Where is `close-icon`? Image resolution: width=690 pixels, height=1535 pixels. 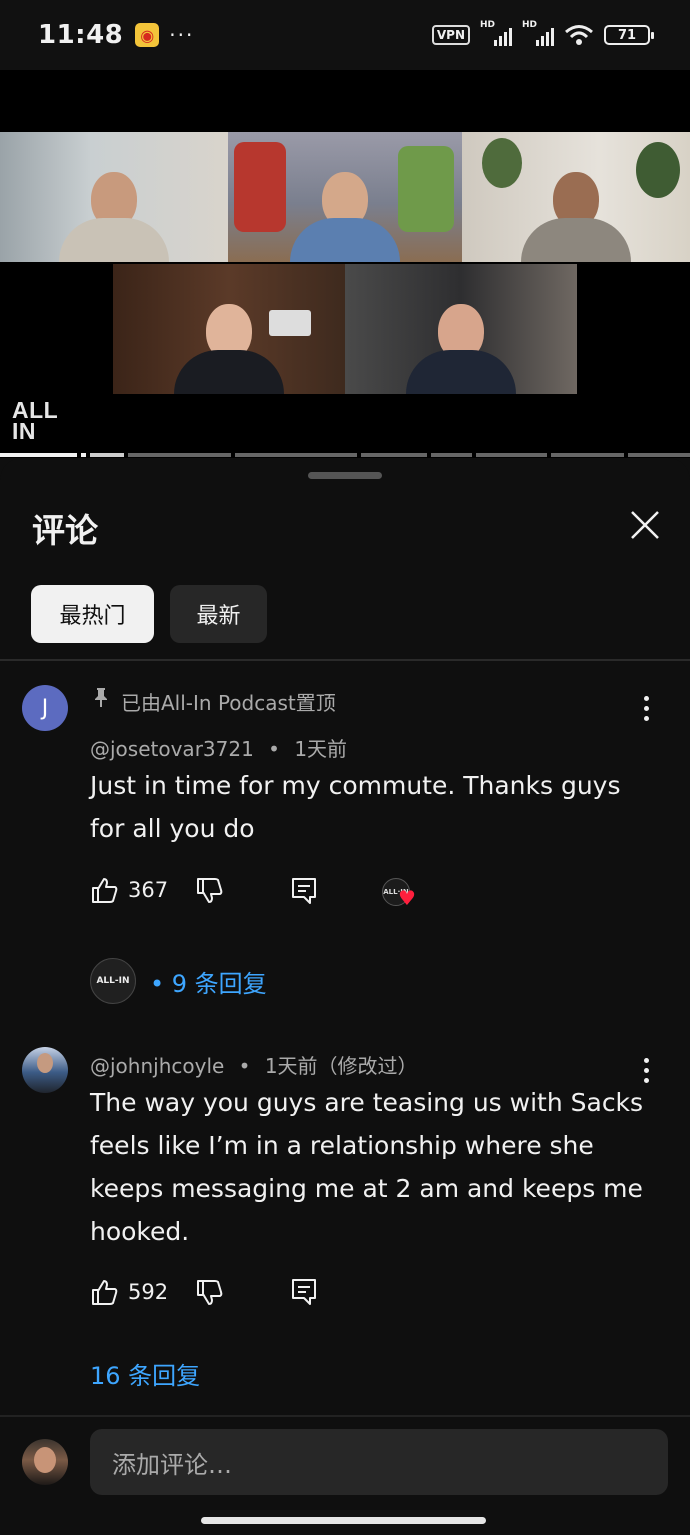 close-icon is located at coordinates (645, 525).